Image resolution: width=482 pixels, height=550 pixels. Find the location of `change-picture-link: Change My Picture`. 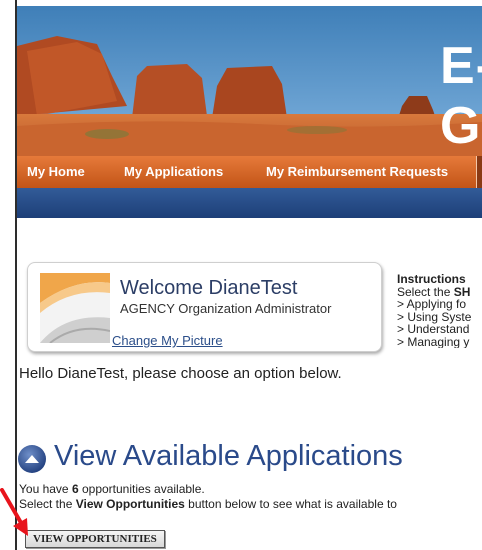

change-picture-link: Change My Picture is located at coordinates (167, 340).